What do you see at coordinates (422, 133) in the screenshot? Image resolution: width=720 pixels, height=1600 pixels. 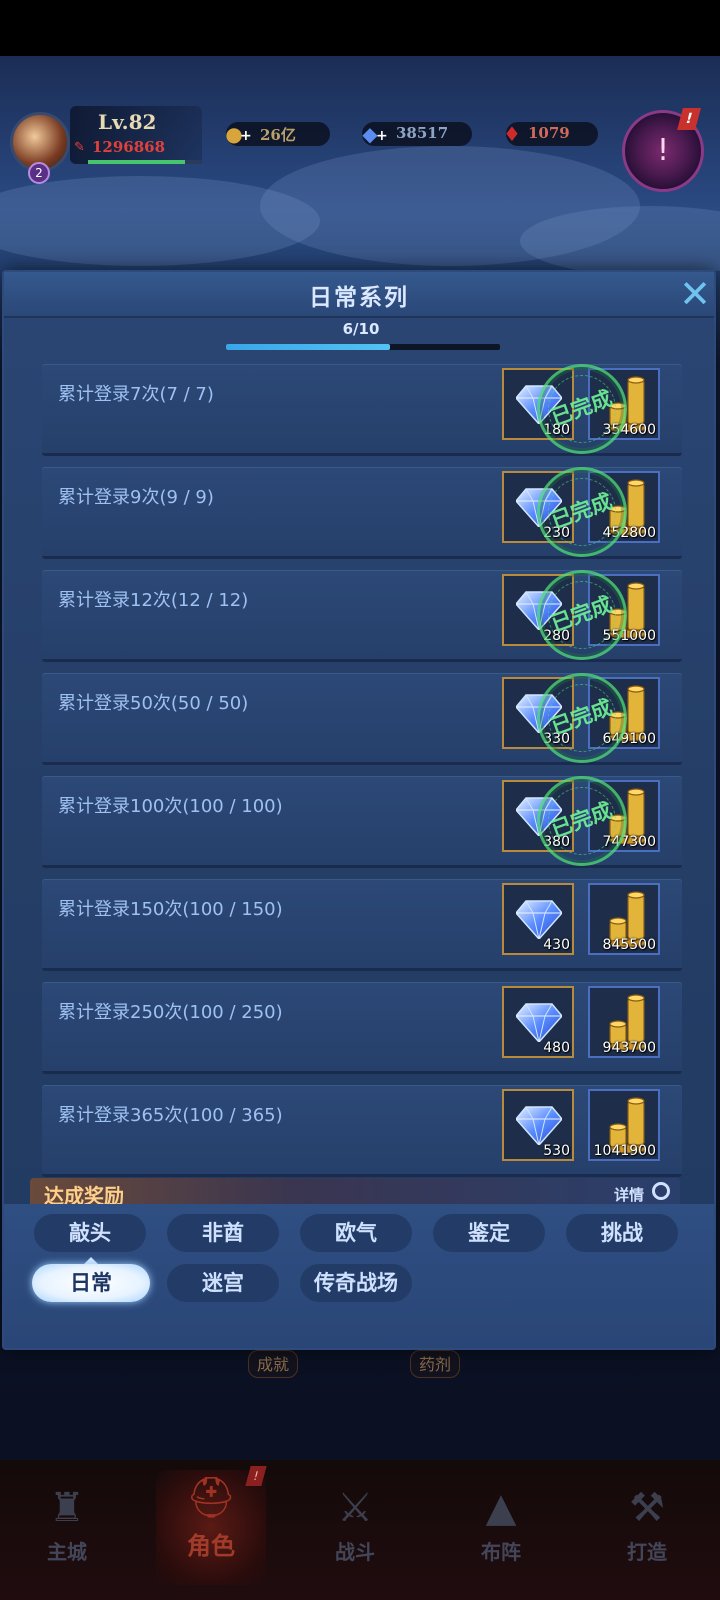 I see `diamond-amount: 38517` at bounding box center [422, 133].